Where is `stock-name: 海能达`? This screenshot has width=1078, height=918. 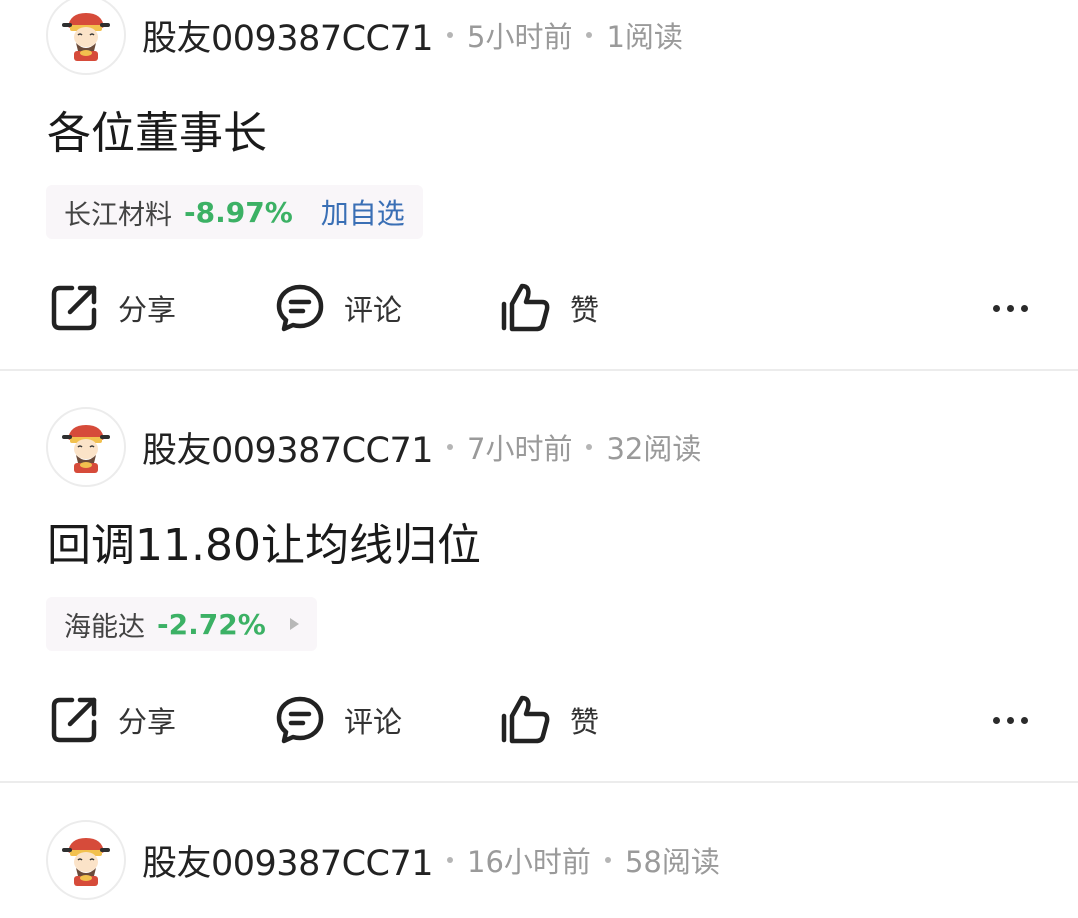 stock-name: 海能达 is located at coordinates (104, 627).